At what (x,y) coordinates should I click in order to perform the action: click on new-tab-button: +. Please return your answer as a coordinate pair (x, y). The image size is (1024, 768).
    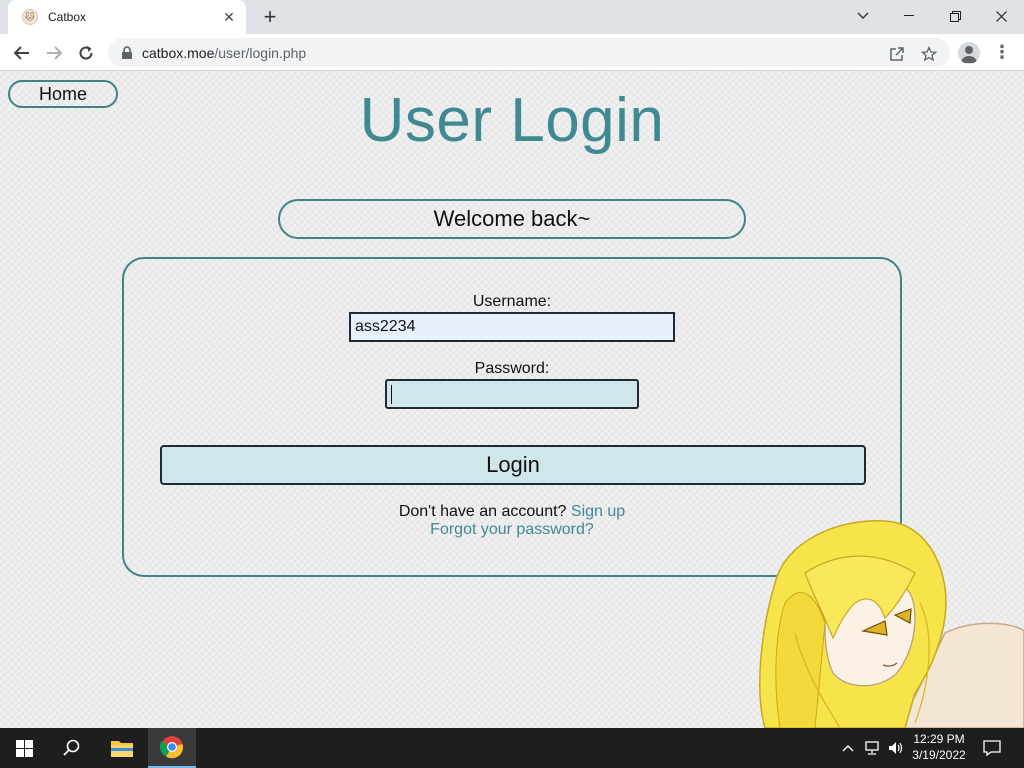
    Looking at the image, I should click on (270, 16).